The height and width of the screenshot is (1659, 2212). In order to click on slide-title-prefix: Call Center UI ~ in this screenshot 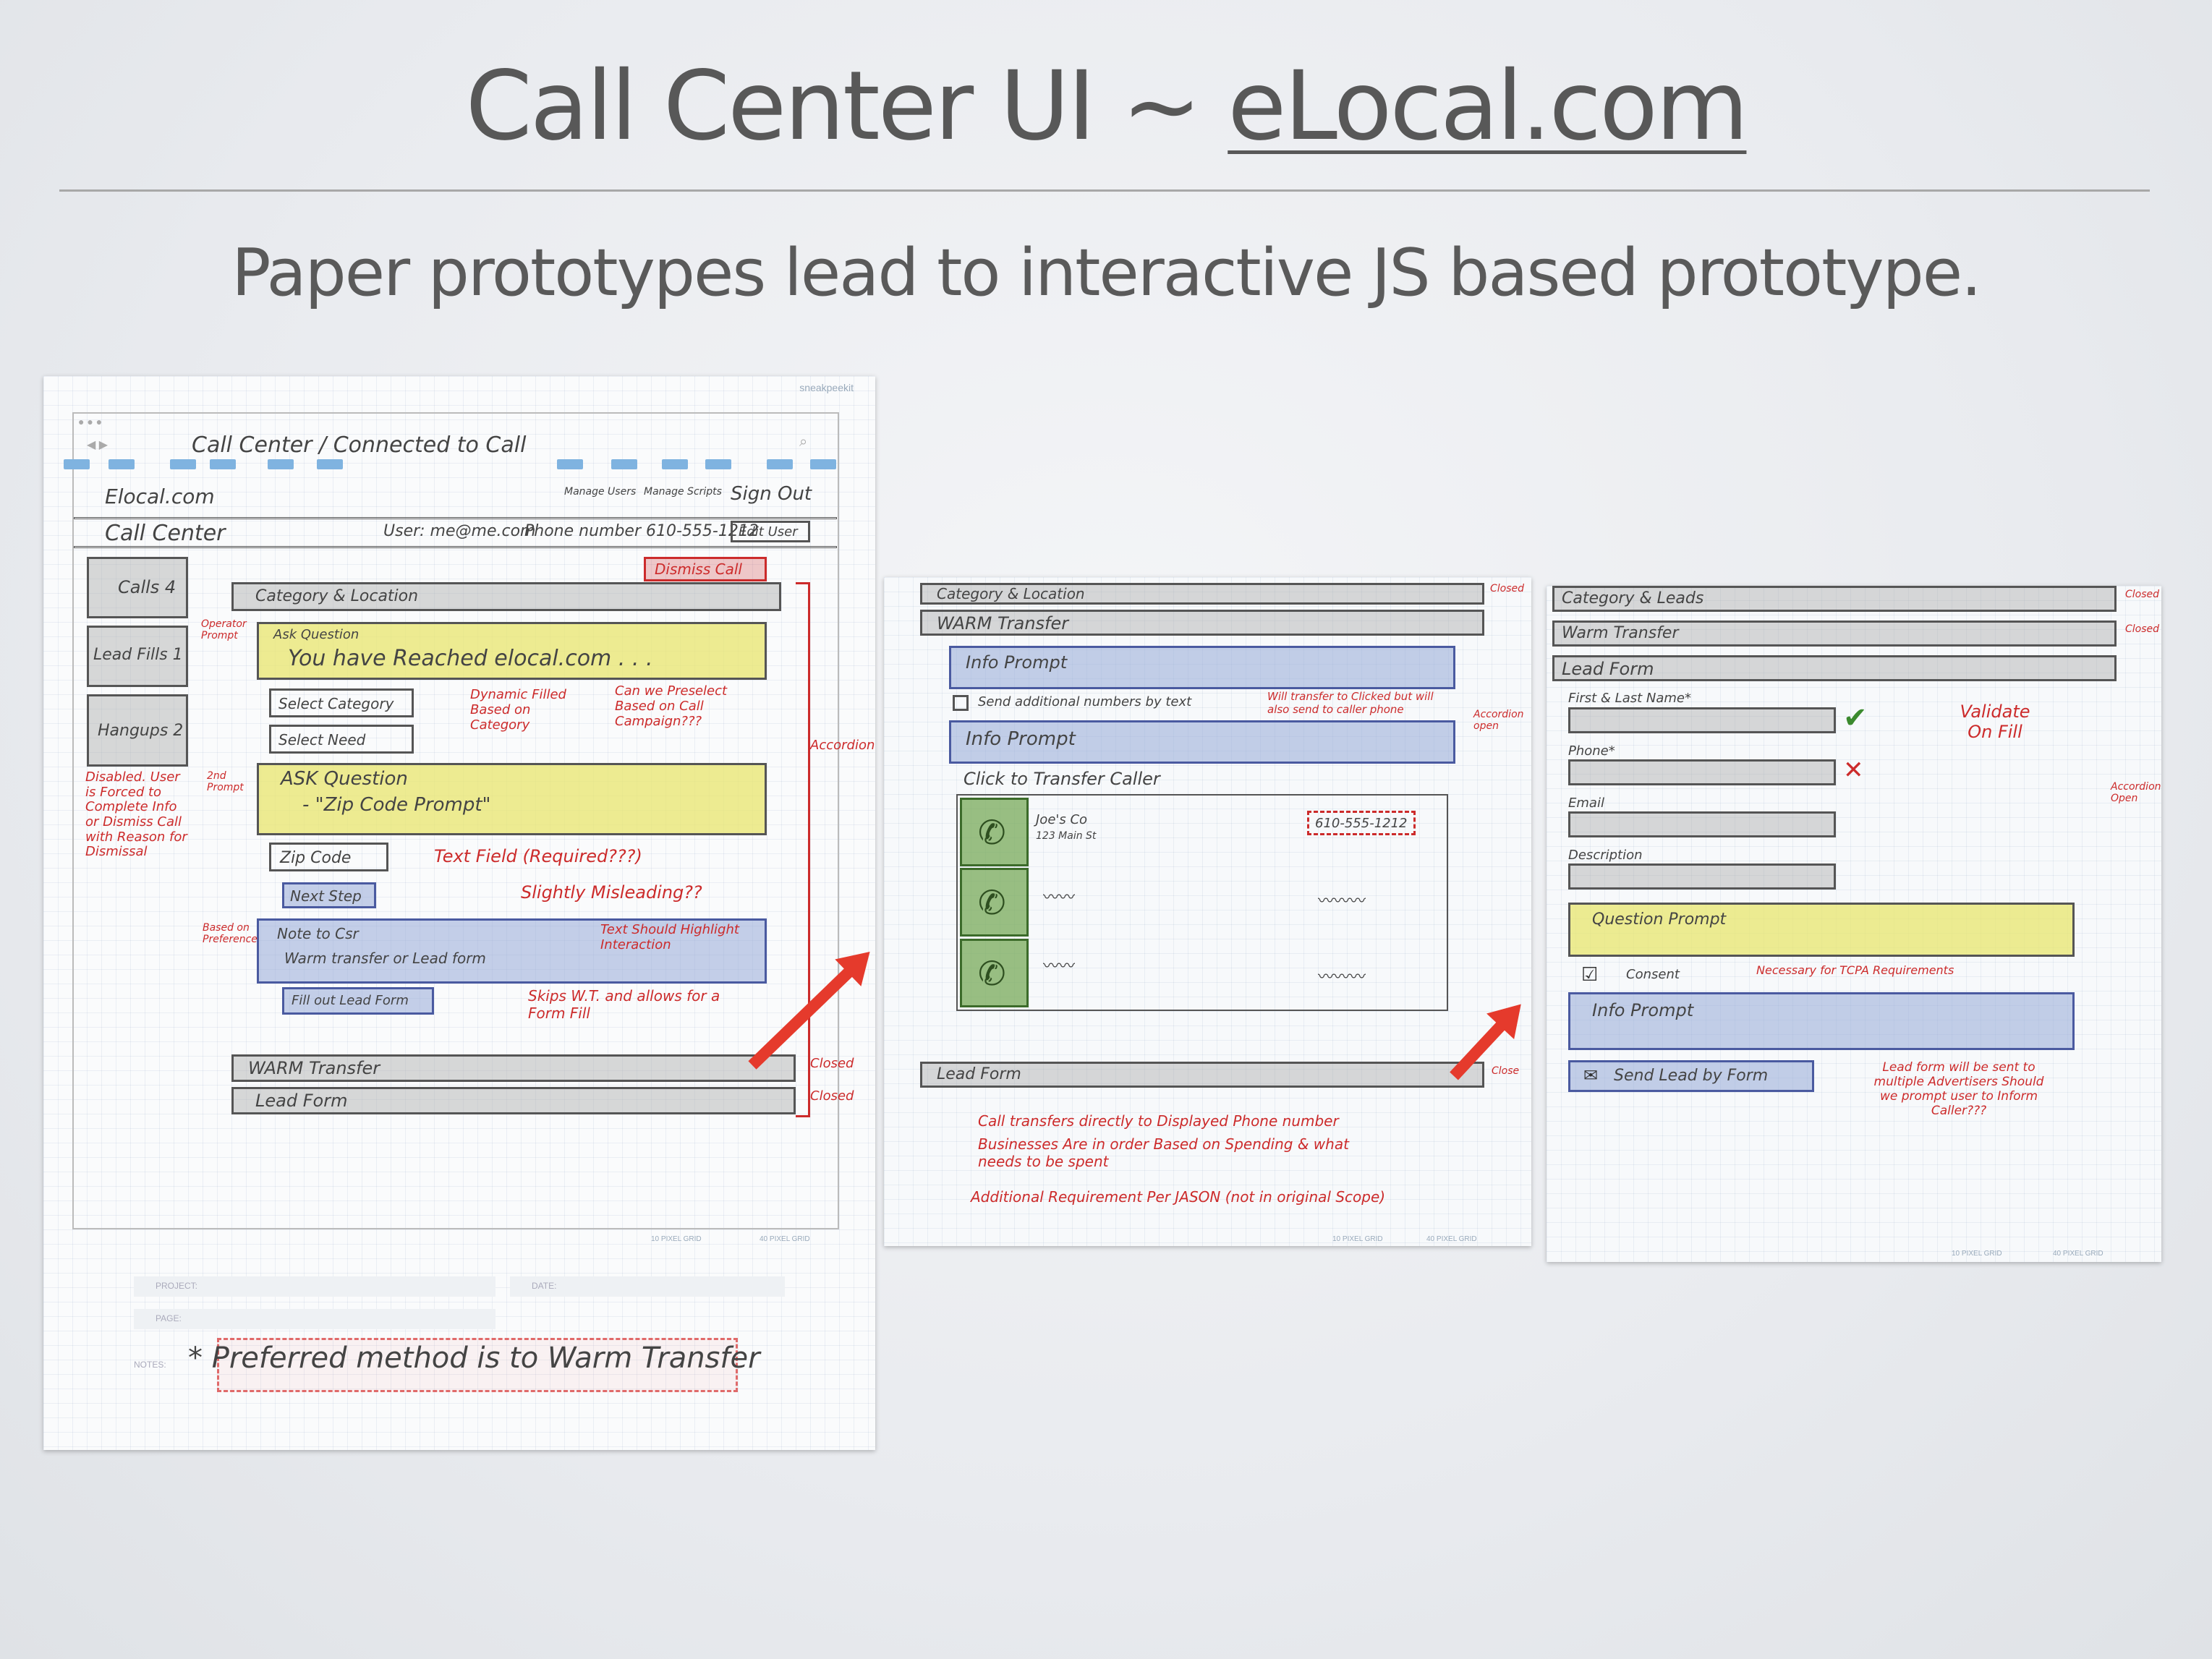, I will do `click(846, 106)`.